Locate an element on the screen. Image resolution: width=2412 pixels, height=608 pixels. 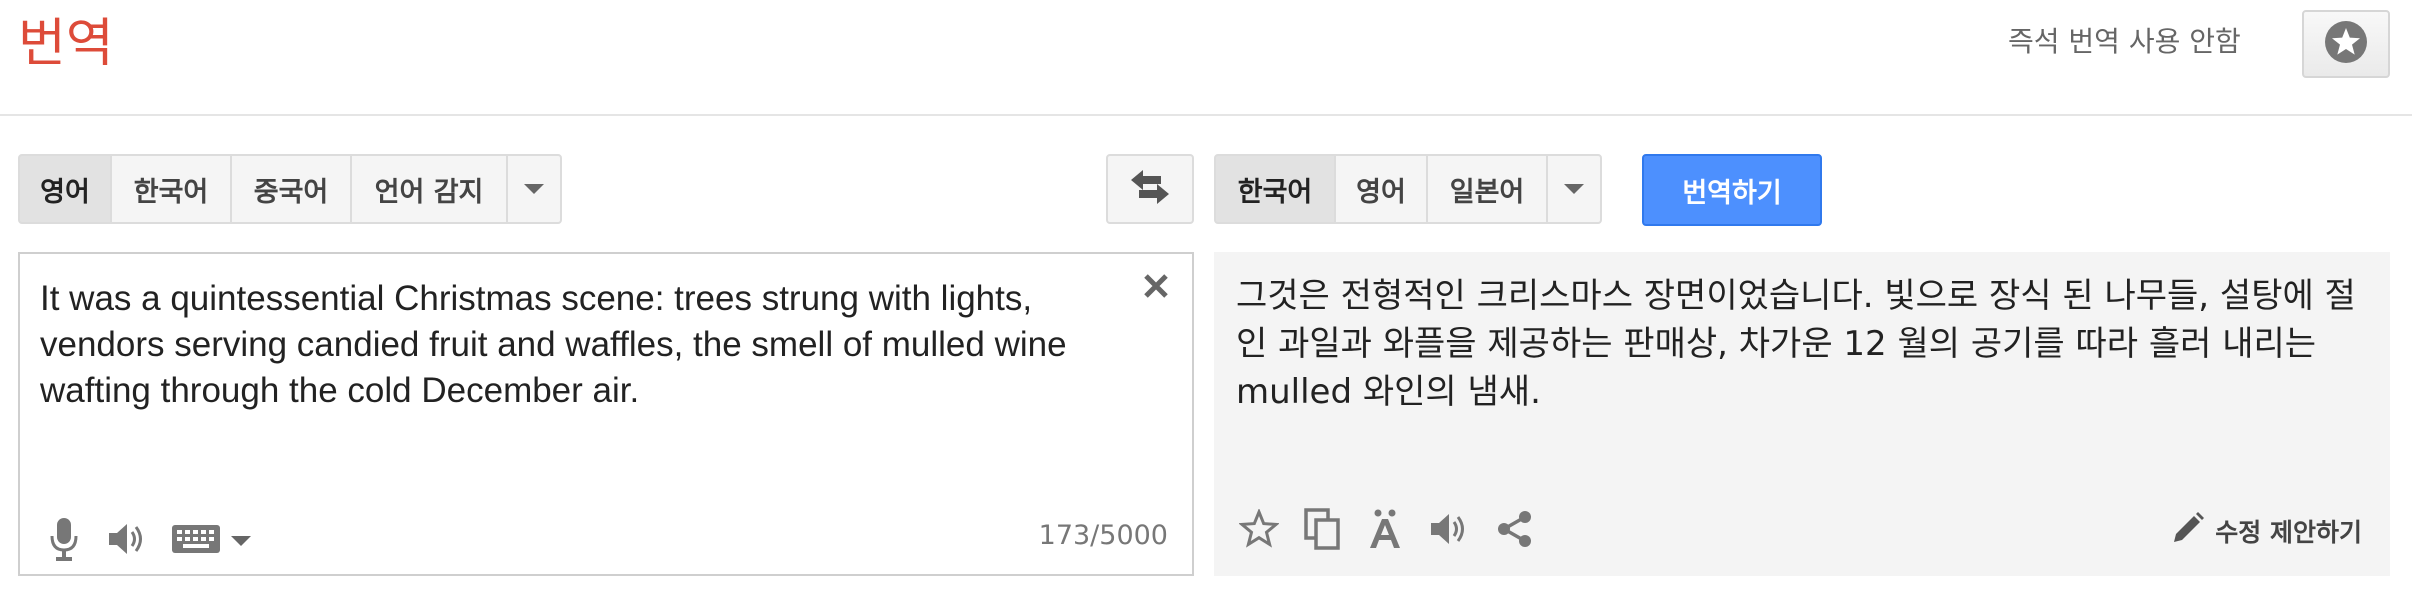
pencil-icon is located at coordinates (2188, 531).